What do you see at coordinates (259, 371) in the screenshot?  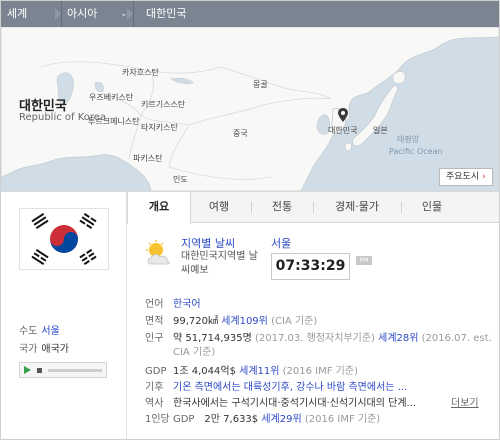 I see `fact-rank: 세계11위` at bounding box center [259, 371].